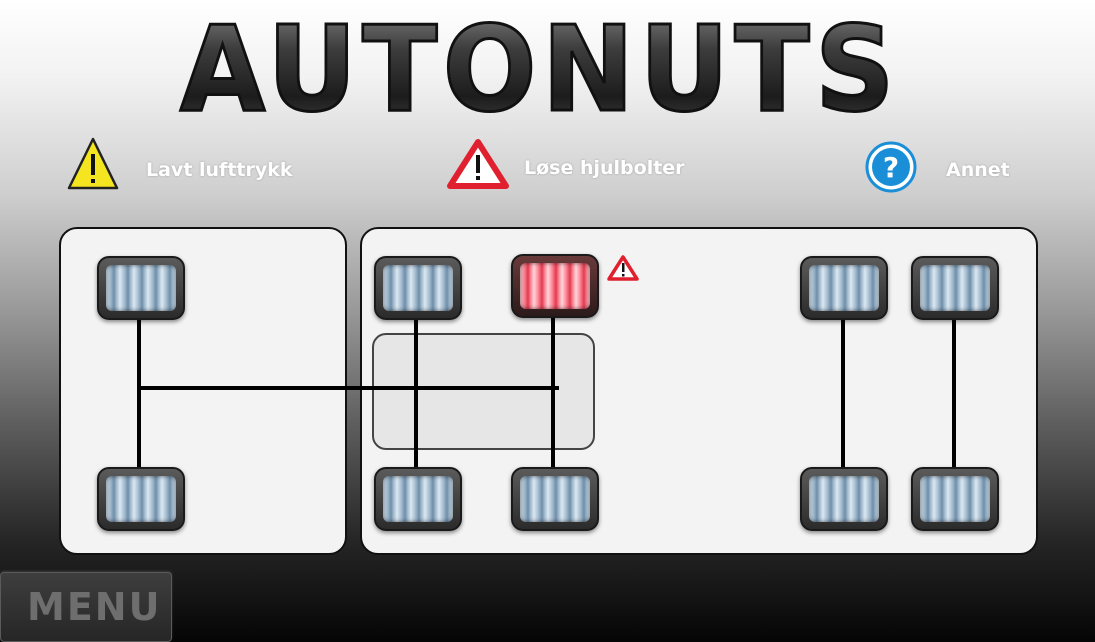 This screenshot has height=642, width=1095. Describe the element at coordinates (555, 286) in the screenshot. I see `wheel-truck-axle2-left` at that location.